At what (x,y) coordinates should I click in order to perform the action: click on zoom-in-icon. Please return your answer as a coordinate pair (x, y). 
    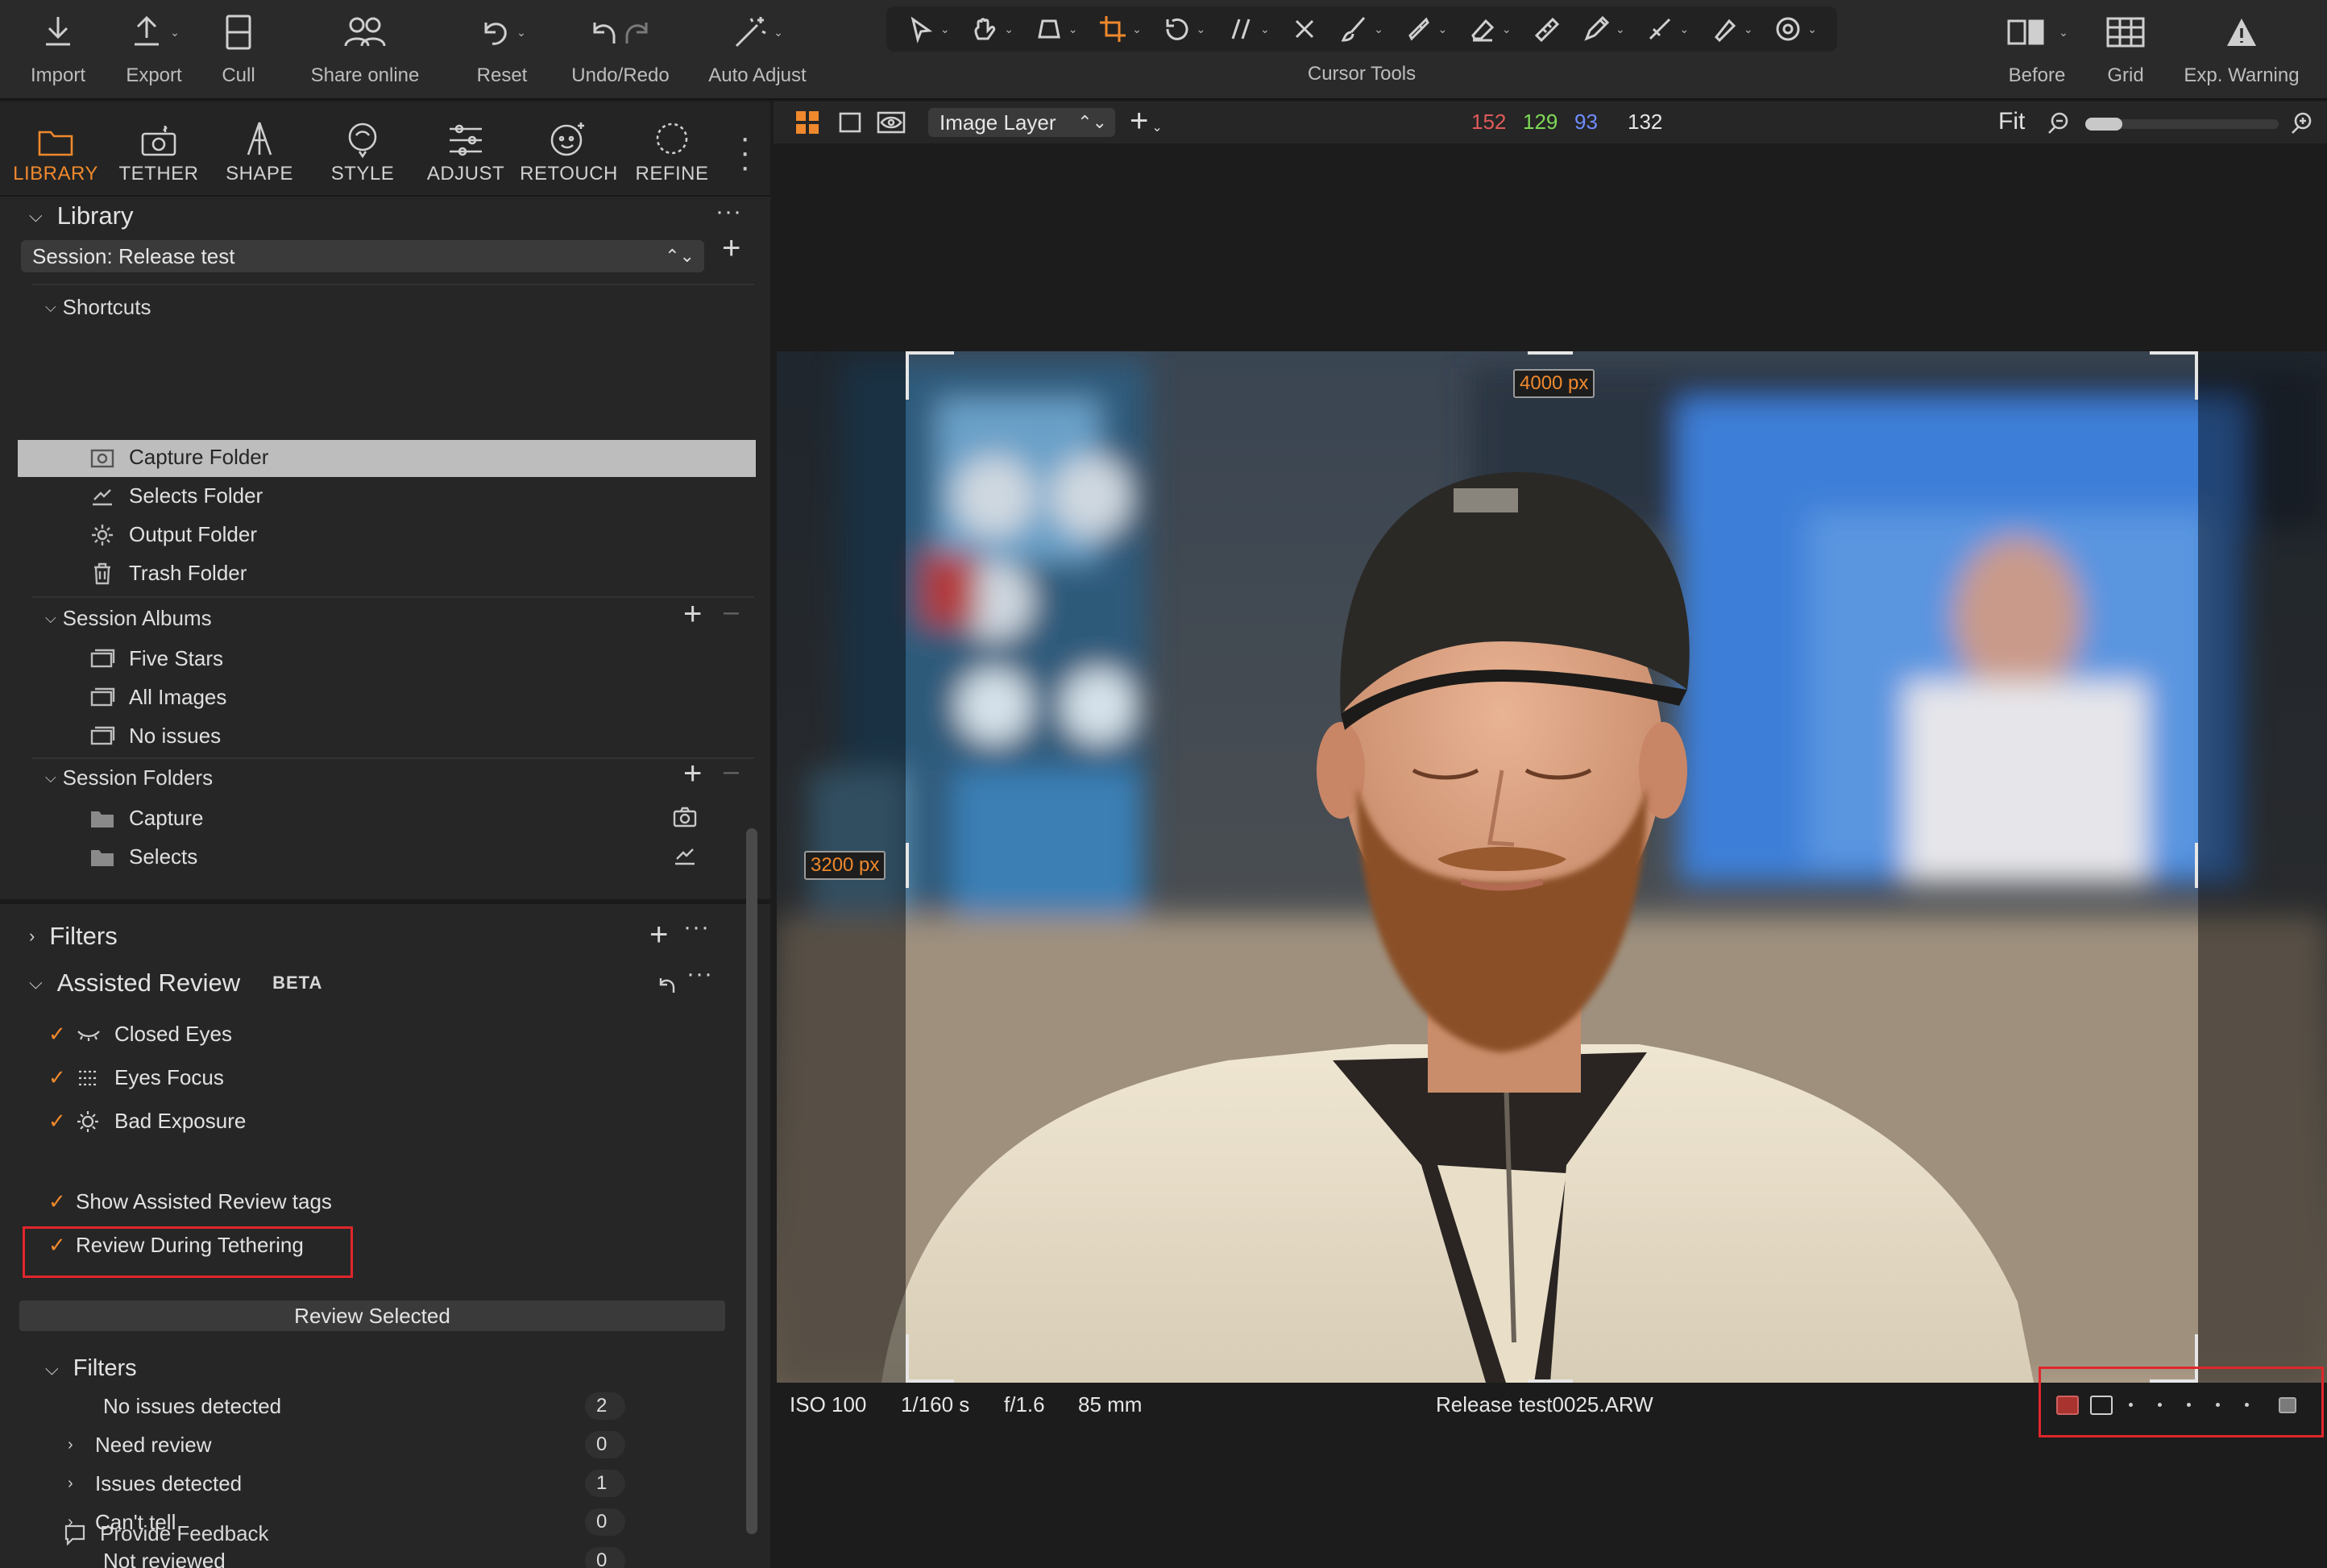
    Looking at the image, I should click on (2302, 123).